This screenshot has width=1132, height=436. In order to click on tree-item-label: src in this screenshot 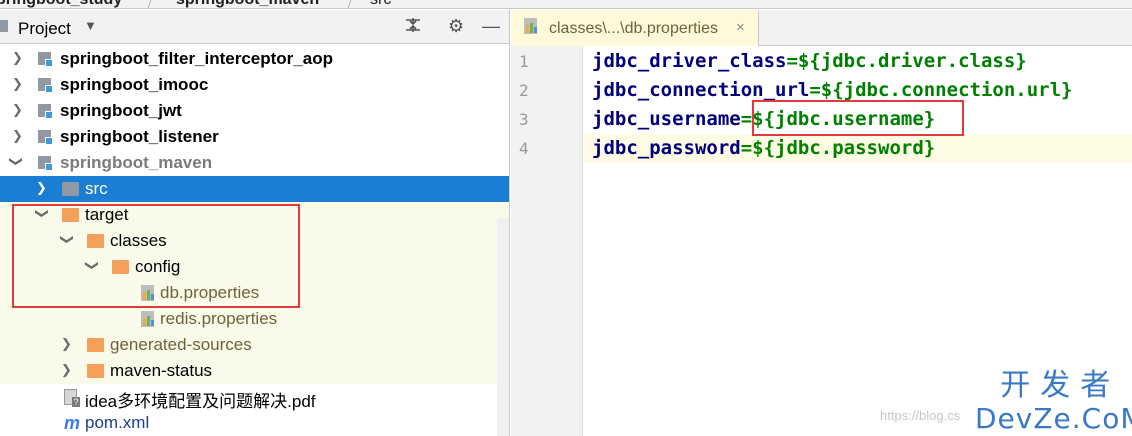, I will do `click(96, 188)`.